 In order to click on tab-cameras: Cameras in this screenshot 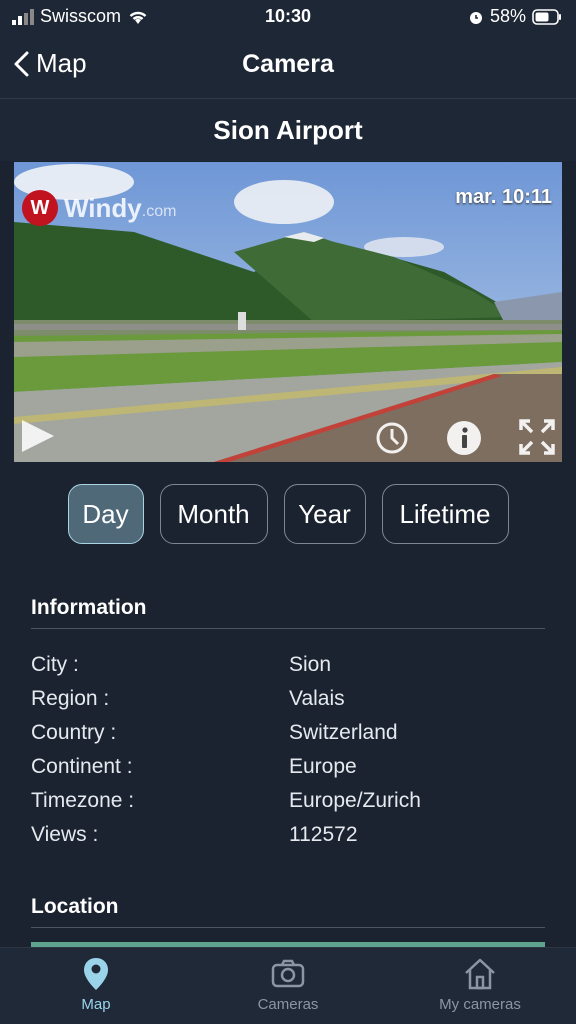, I will do `click(288, 986)`.